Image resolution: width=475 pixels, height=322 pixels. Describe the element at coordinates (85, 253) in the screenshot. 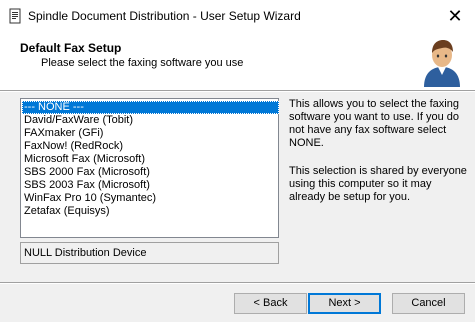

I see `device-description: NULL Distribution Device` at that location.